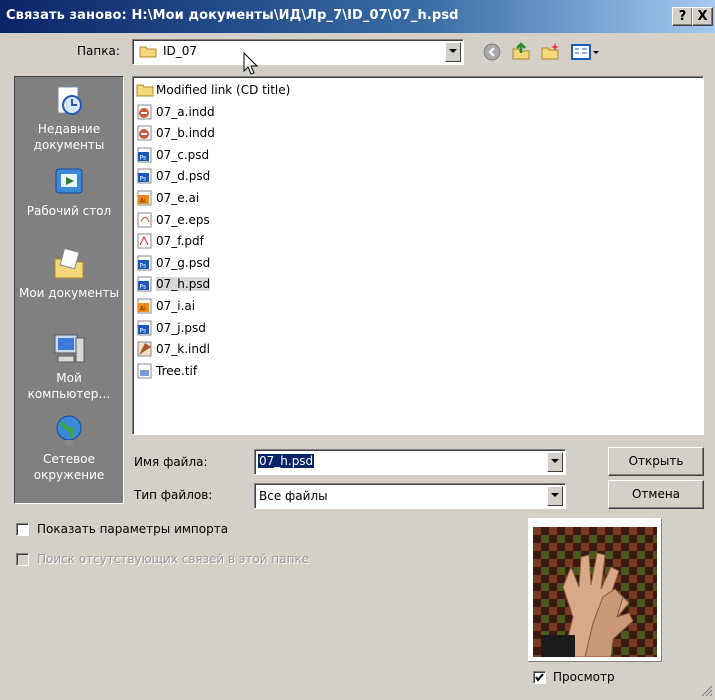 The image size is (715, 700). What do you see at coordinates (69, 264) in the screenshot?
I see `my-documents-icon` at bounding box center [69, 264].